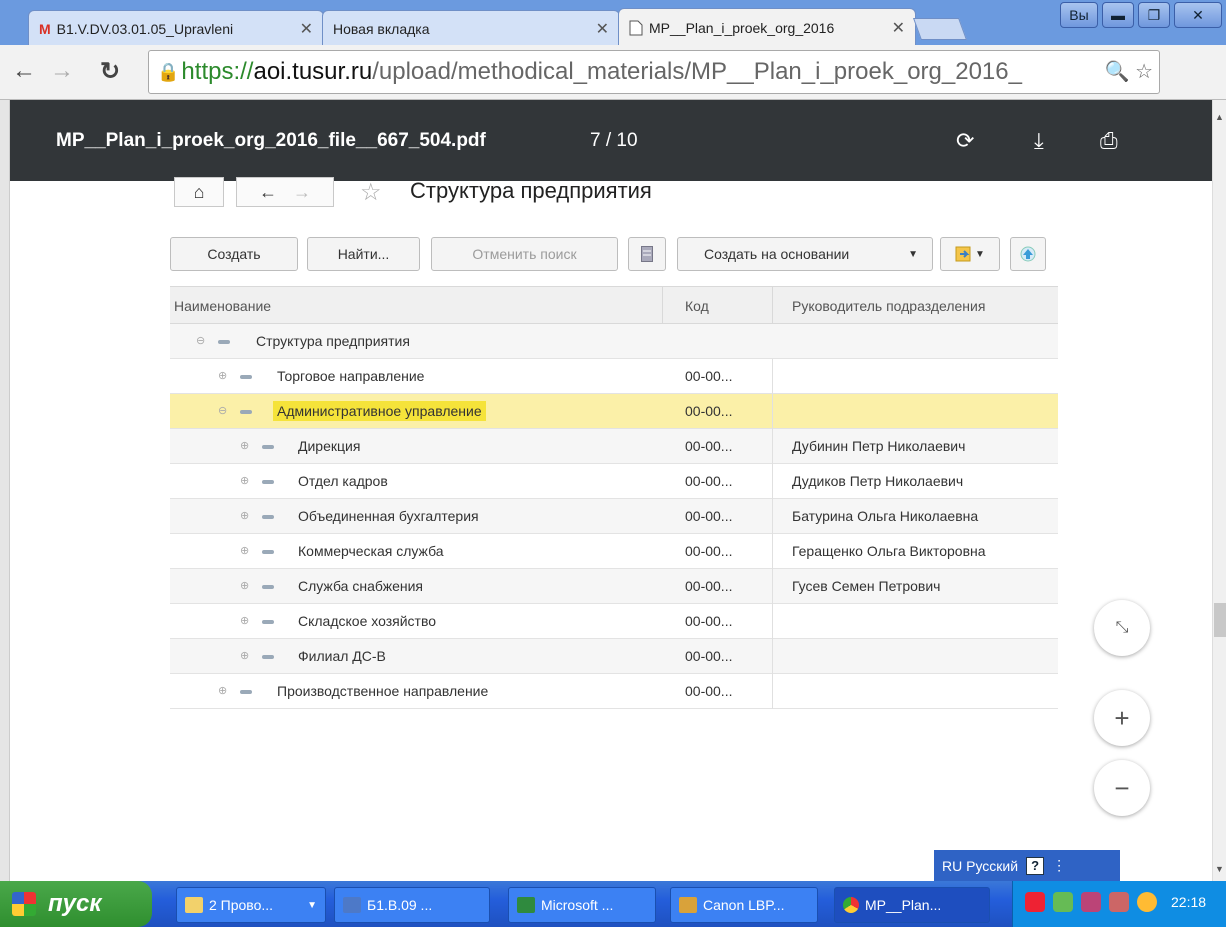 The height and width of the screenshot is (927, 1226). What do you see at coordinates (268, 192) in the screenshot?
I see `back-arrow-icon: ←` at bounding box center [268, 192].